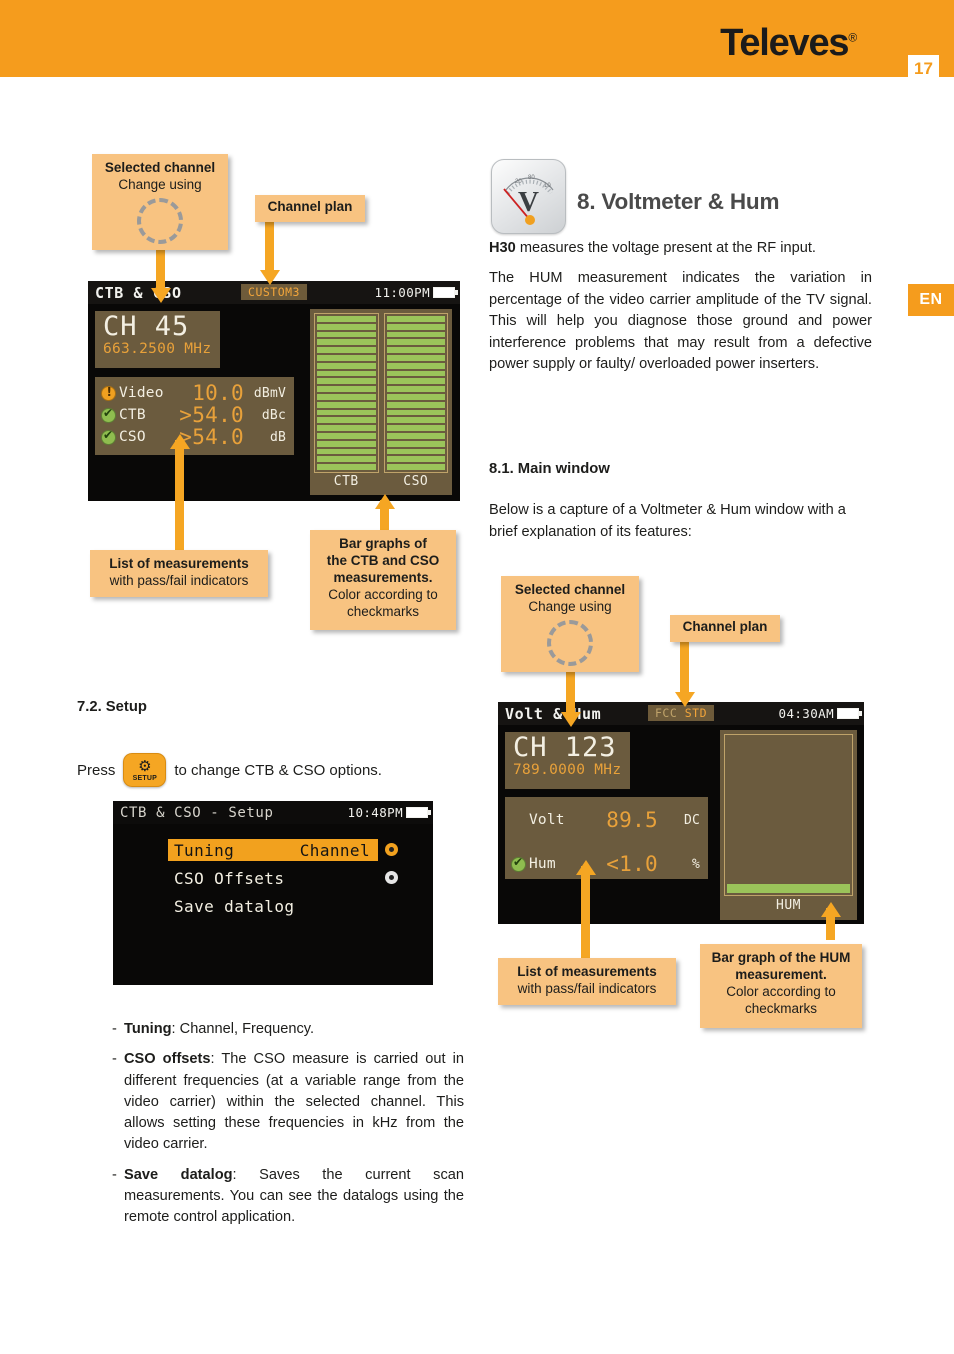 This screenshot has height=1354, width=954. Describe the element at coordinates (781, 974) in the screenshot. I see `callout-line-2: measurement.` at that location.